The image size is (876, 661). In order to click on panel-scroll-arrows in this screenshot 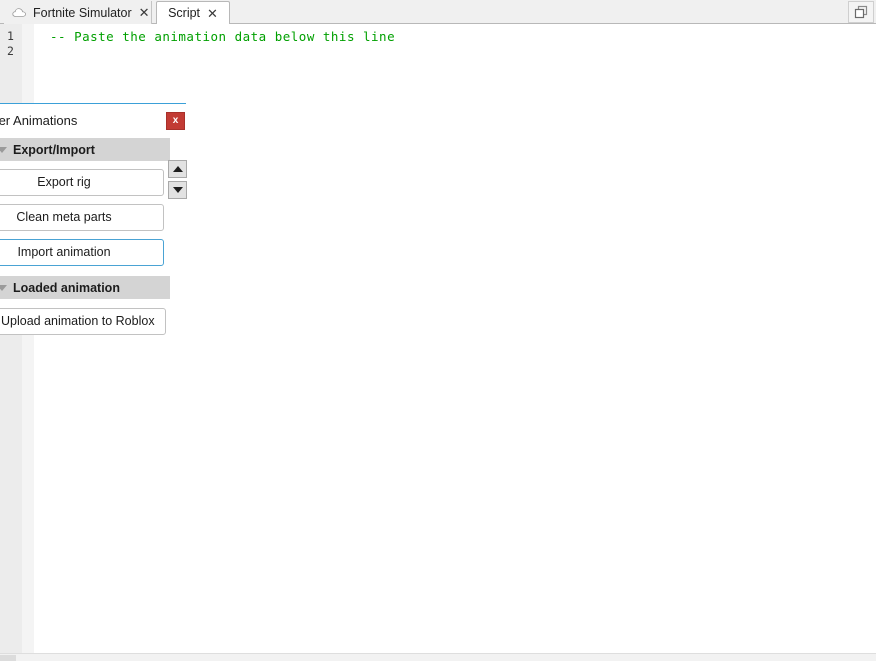, I will do `click(178, 181)`.